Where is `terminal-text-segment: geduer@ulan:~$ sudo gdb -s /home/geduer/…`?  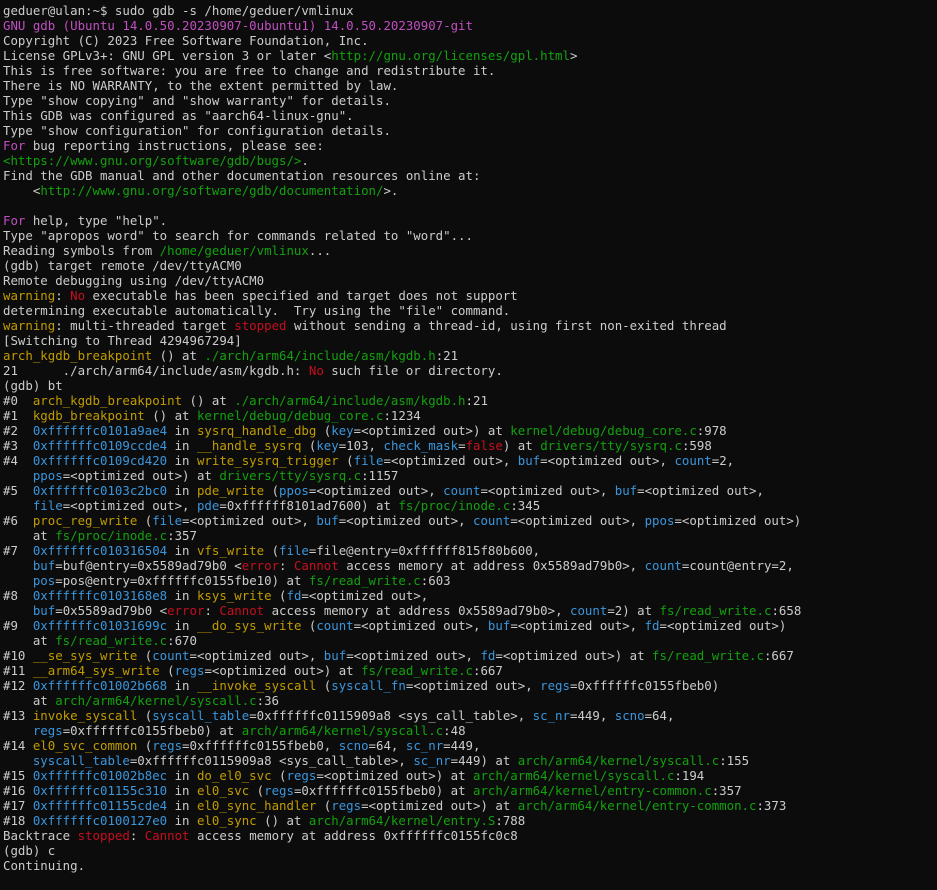 terminal-text-segment: geduer@ulan:~$ sudo gdb -s /home/geduer/… is located at coordinates (178, 10).